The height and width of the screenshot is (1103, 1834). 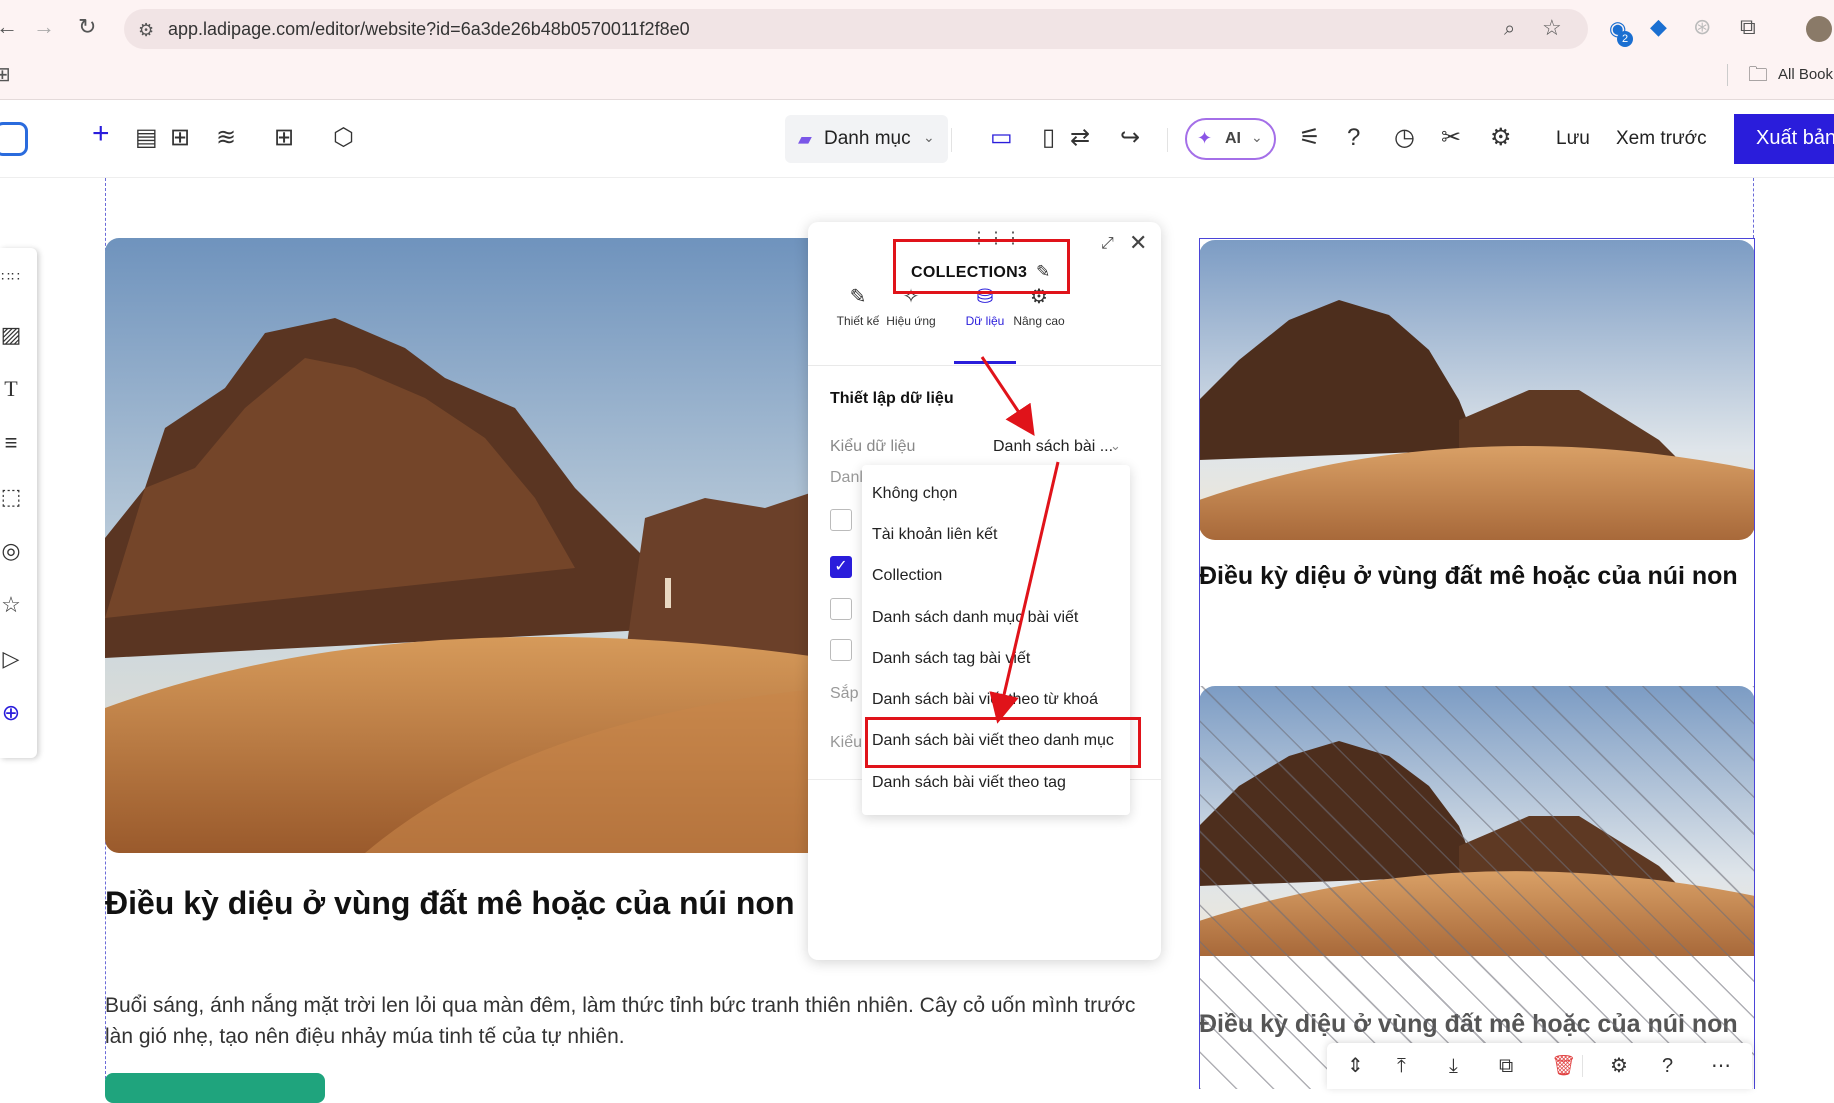 I want to click on dropdown-option: Không chọn, so click(x=914, y=494).